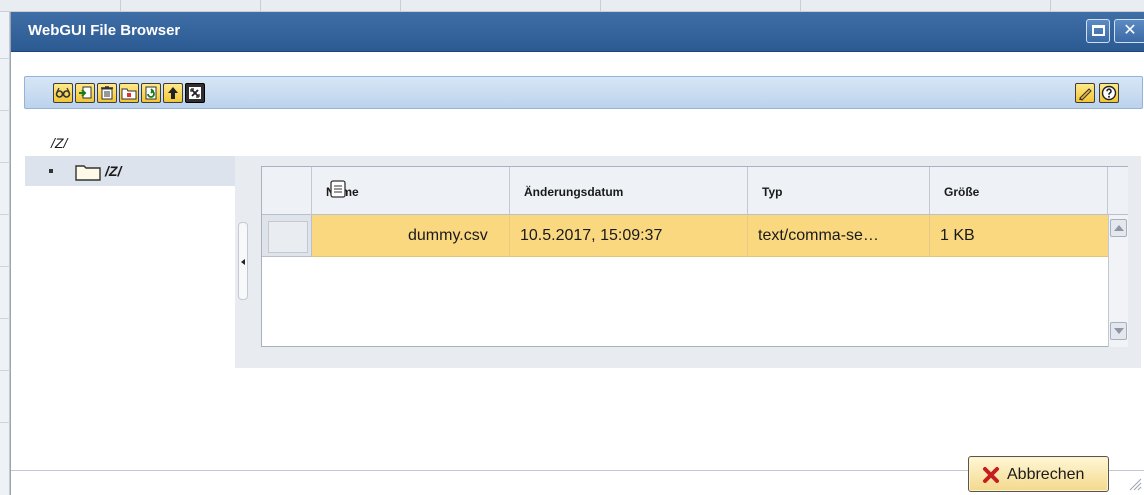 This screenshot has width=1144, height=495. I want to click on select-all-header, so click(287, 191).